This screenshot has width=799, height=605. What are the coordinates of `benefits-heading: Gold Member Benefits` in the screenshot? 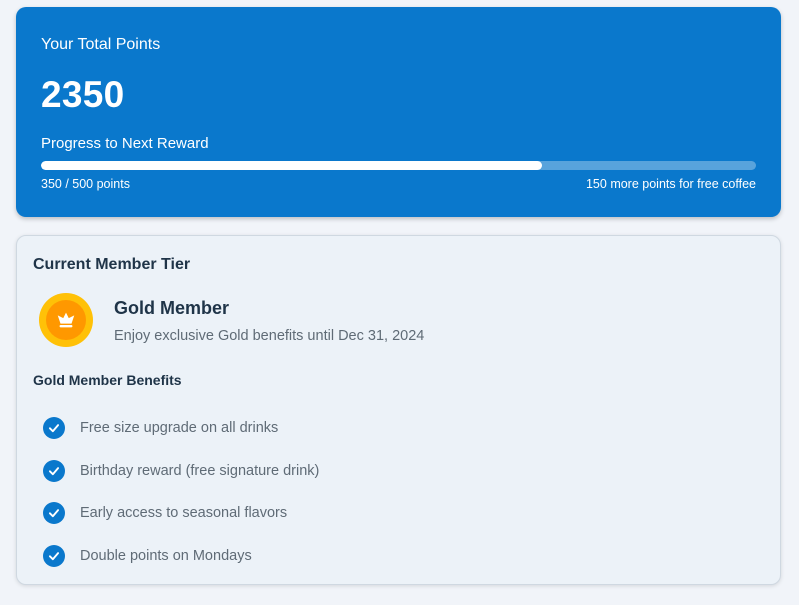 It's located at (107, 380).